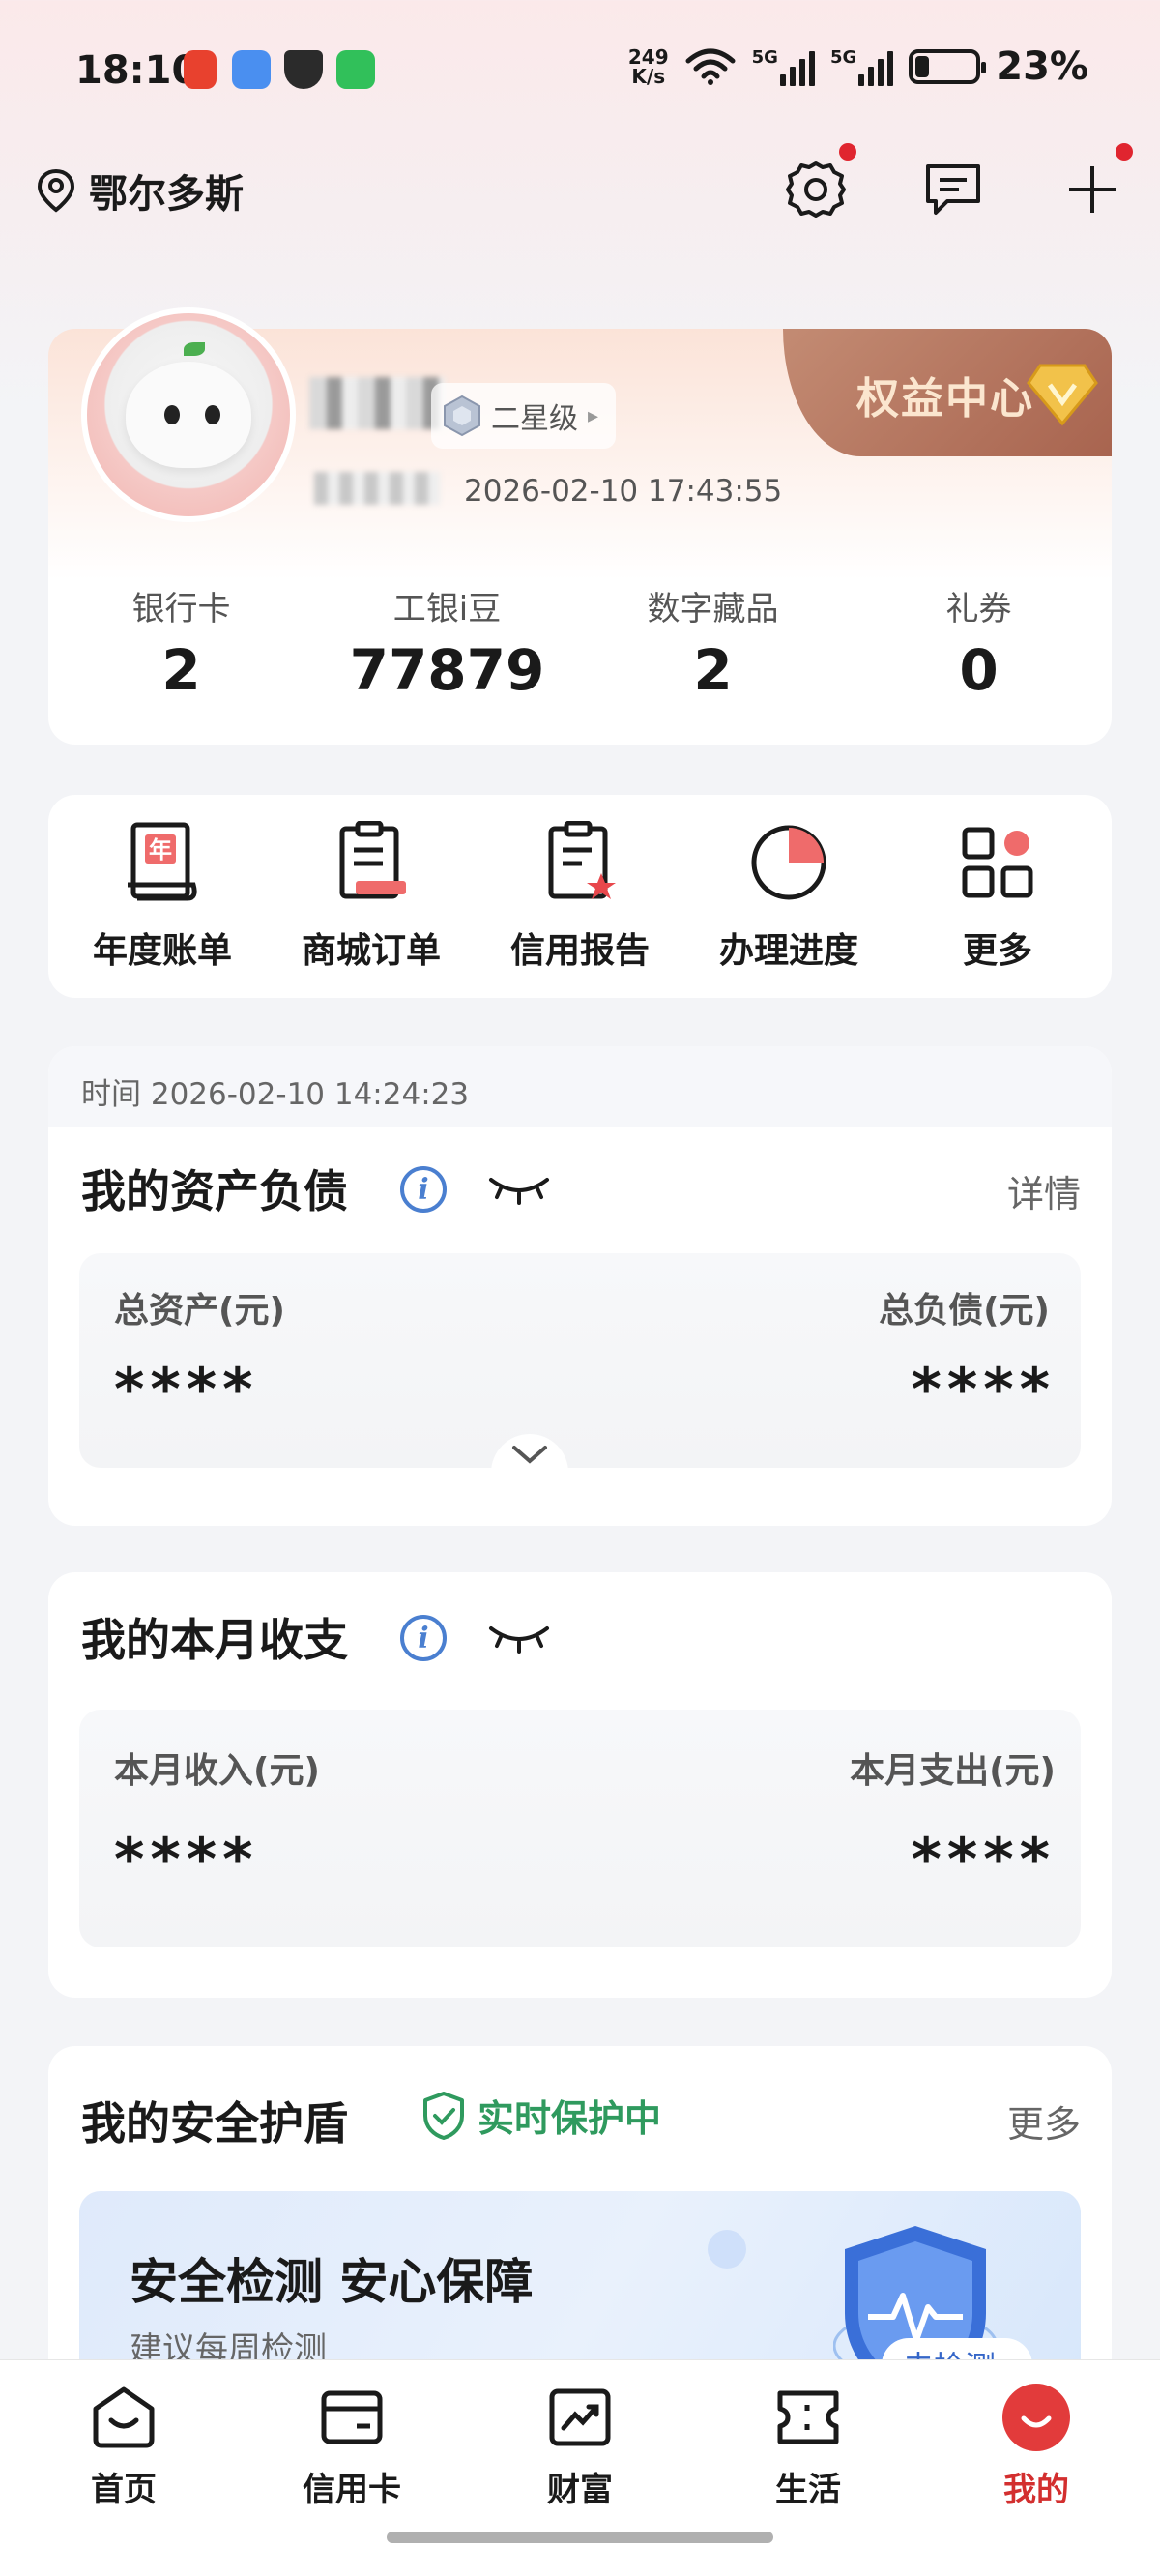 The image size is (1160, 2576). Describe the element at coordinates (447, 670) in the screenshot. I see `stat-value: 77879` at that location.